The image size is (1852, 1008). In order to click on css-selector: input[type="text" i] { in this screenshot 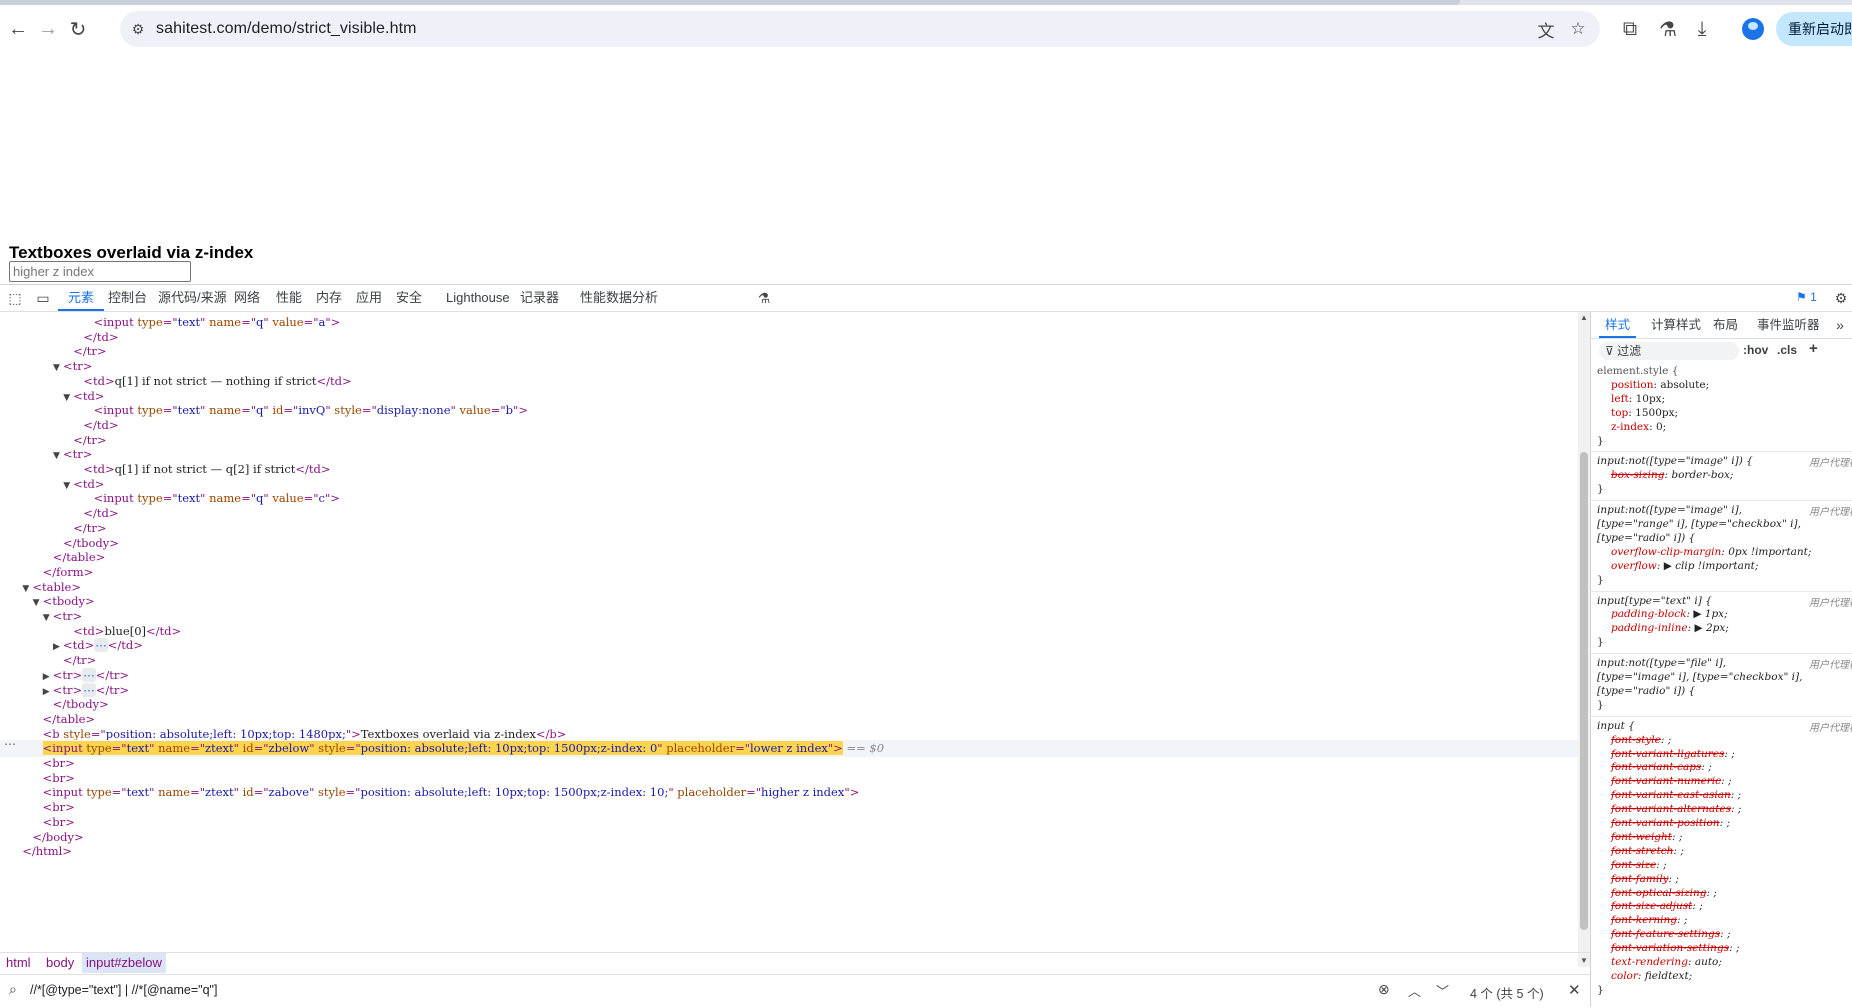, I will do `click(1654, 601)`.